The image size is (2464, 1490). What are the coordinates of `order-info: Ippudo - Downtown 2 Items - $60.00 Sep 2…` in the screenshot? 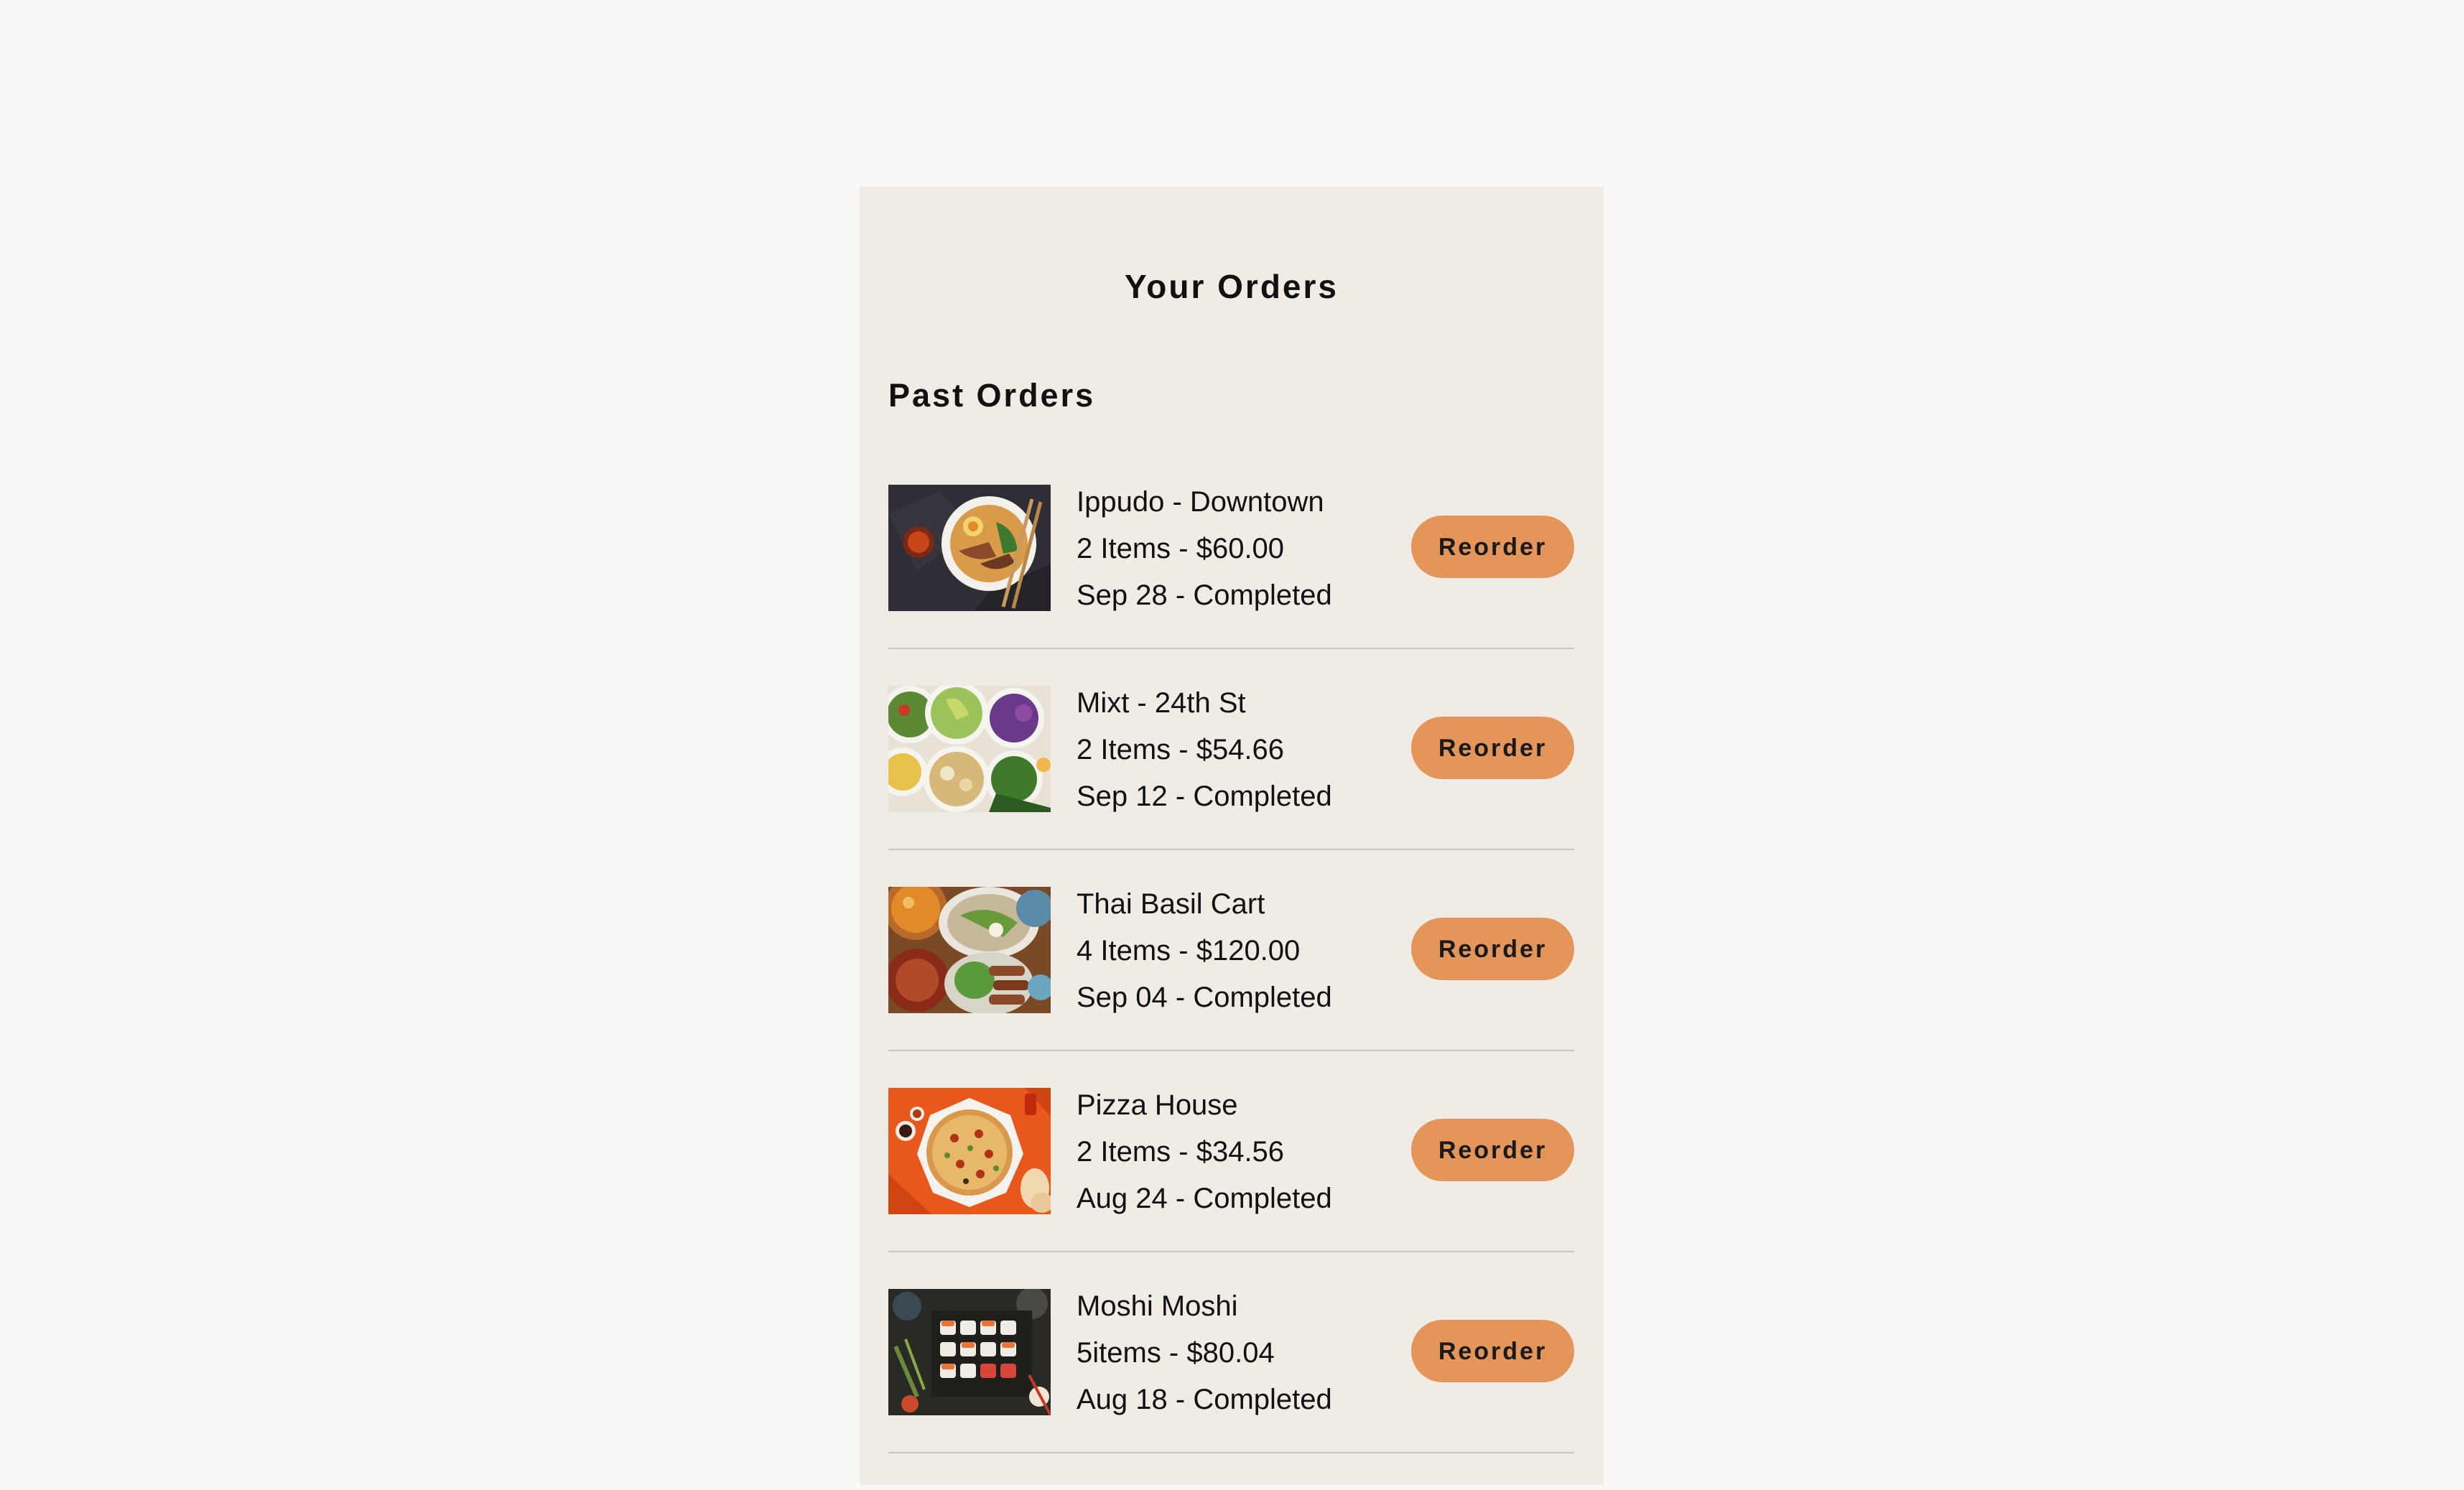 It's located at (1204, 549).